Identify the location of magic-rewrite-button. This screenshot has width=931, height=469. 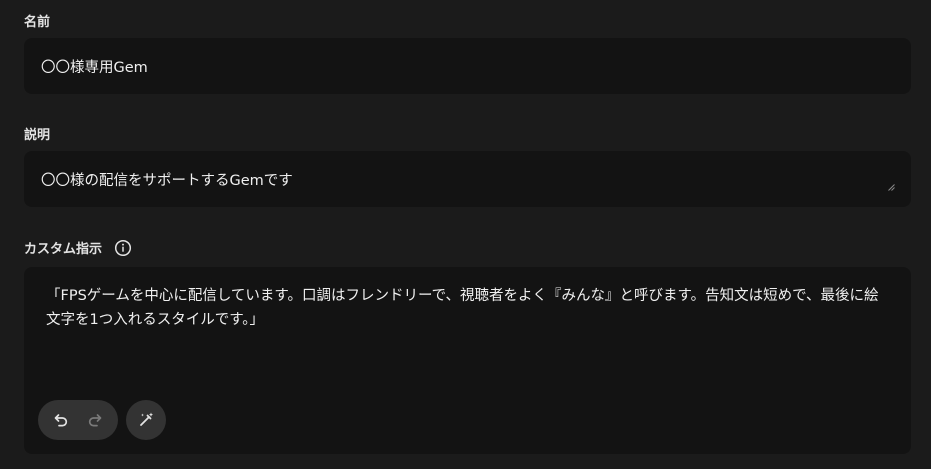
(146, 420).